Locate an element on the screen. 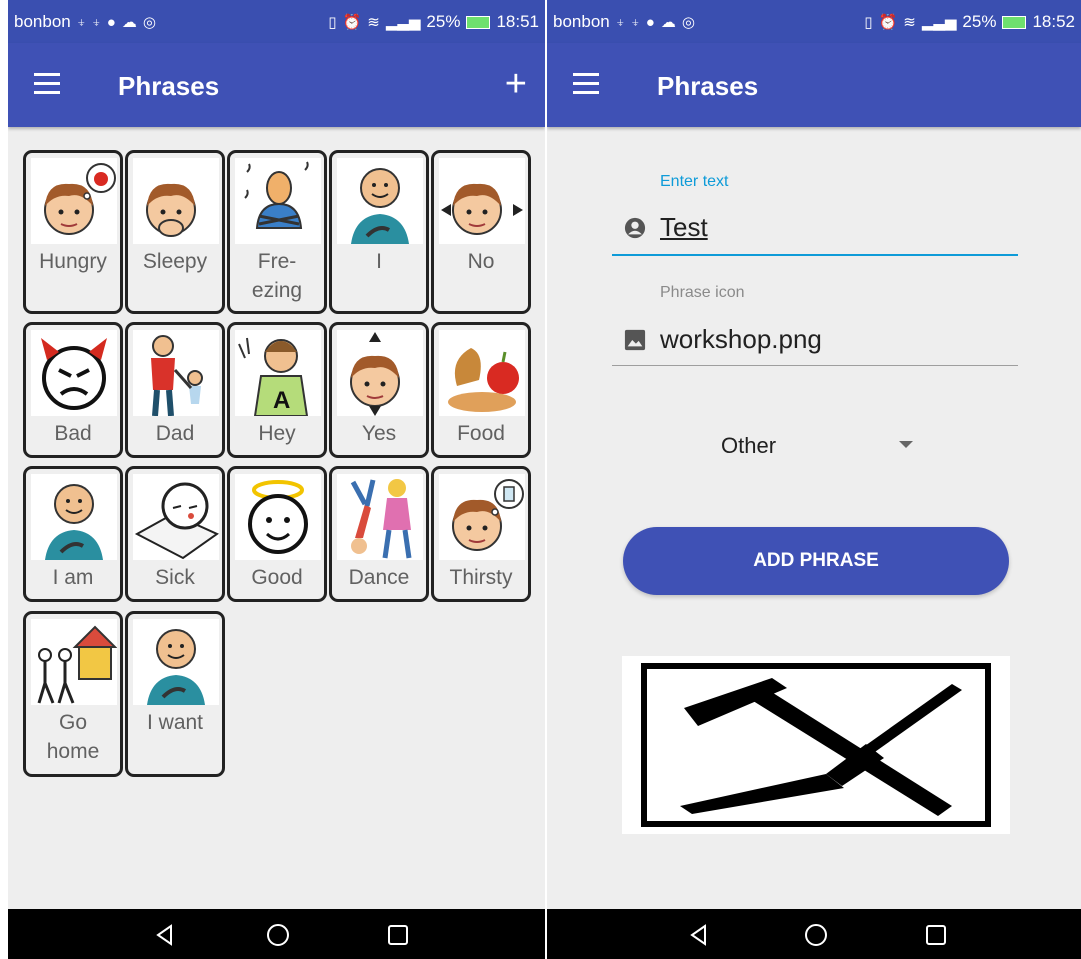  category-selected: Other is located at coordinates (749, 445).